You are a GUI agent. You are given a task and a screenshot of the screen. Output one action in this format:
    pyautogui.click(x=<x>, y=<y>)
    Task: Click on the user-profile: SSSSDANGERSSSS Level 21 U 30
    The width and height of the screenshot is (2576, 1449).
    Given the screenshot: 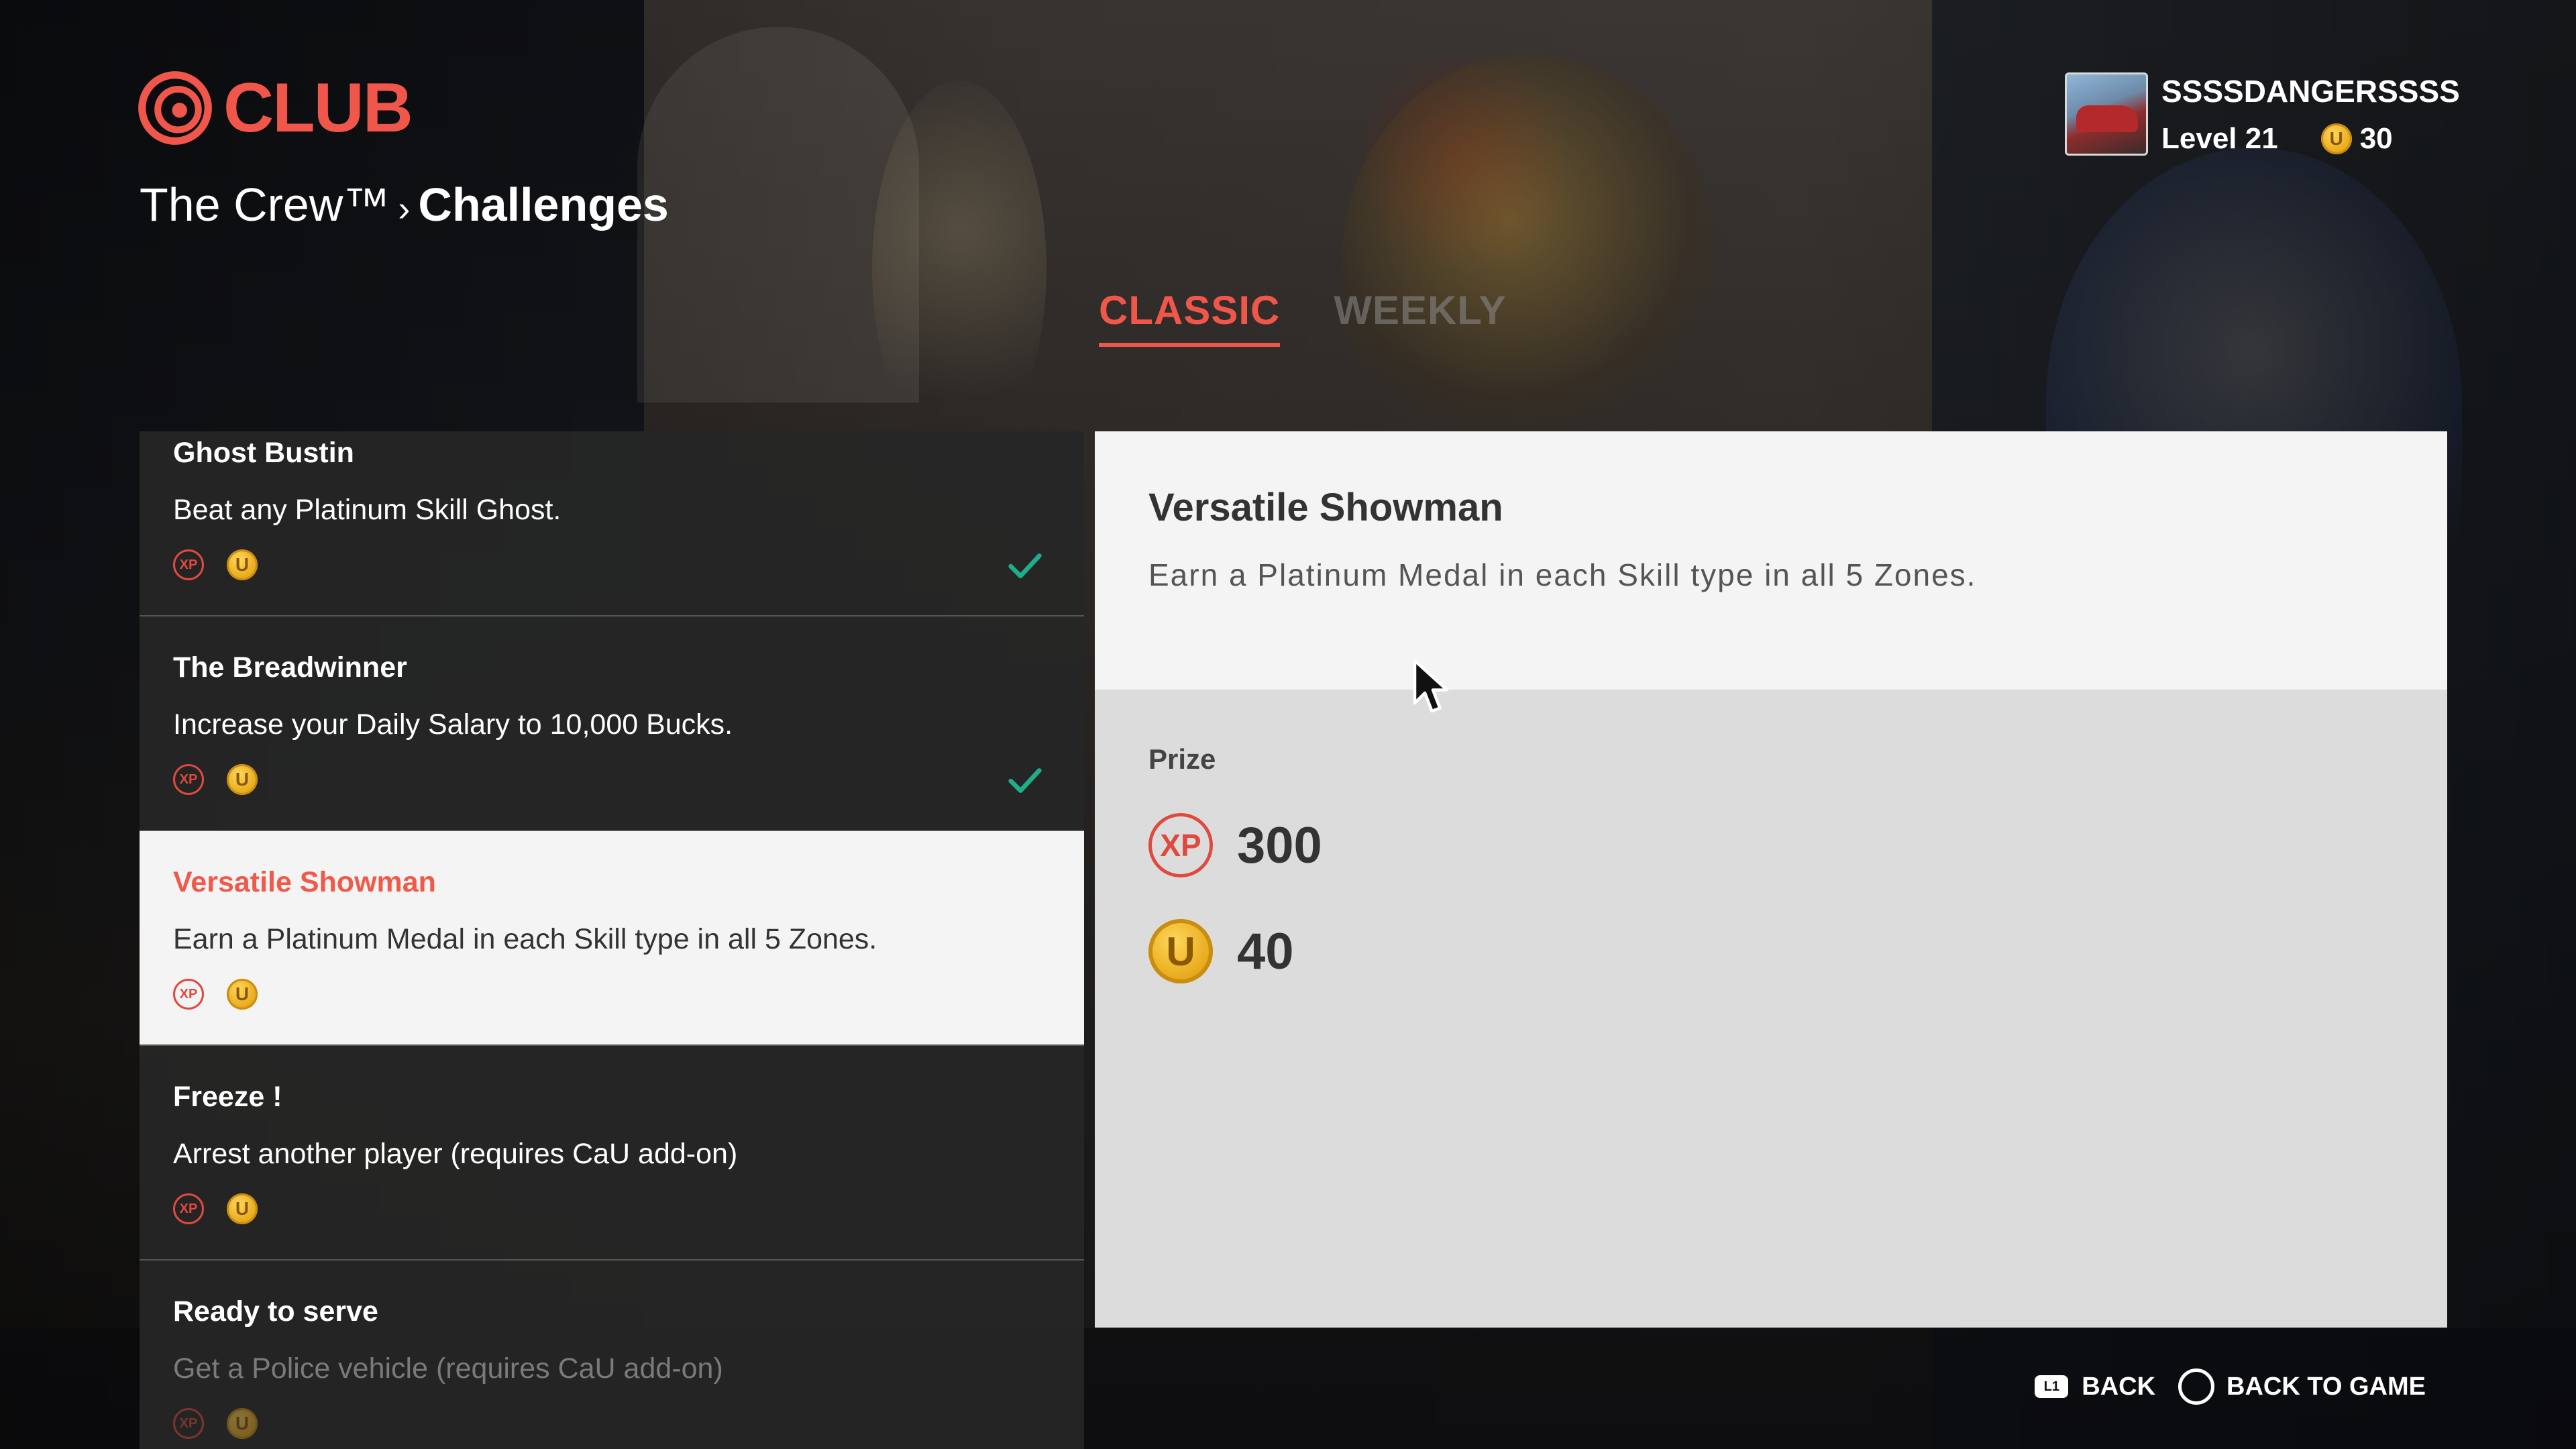 What is the action you would take?
    pyautogui.click(x=2262, y=114)
    